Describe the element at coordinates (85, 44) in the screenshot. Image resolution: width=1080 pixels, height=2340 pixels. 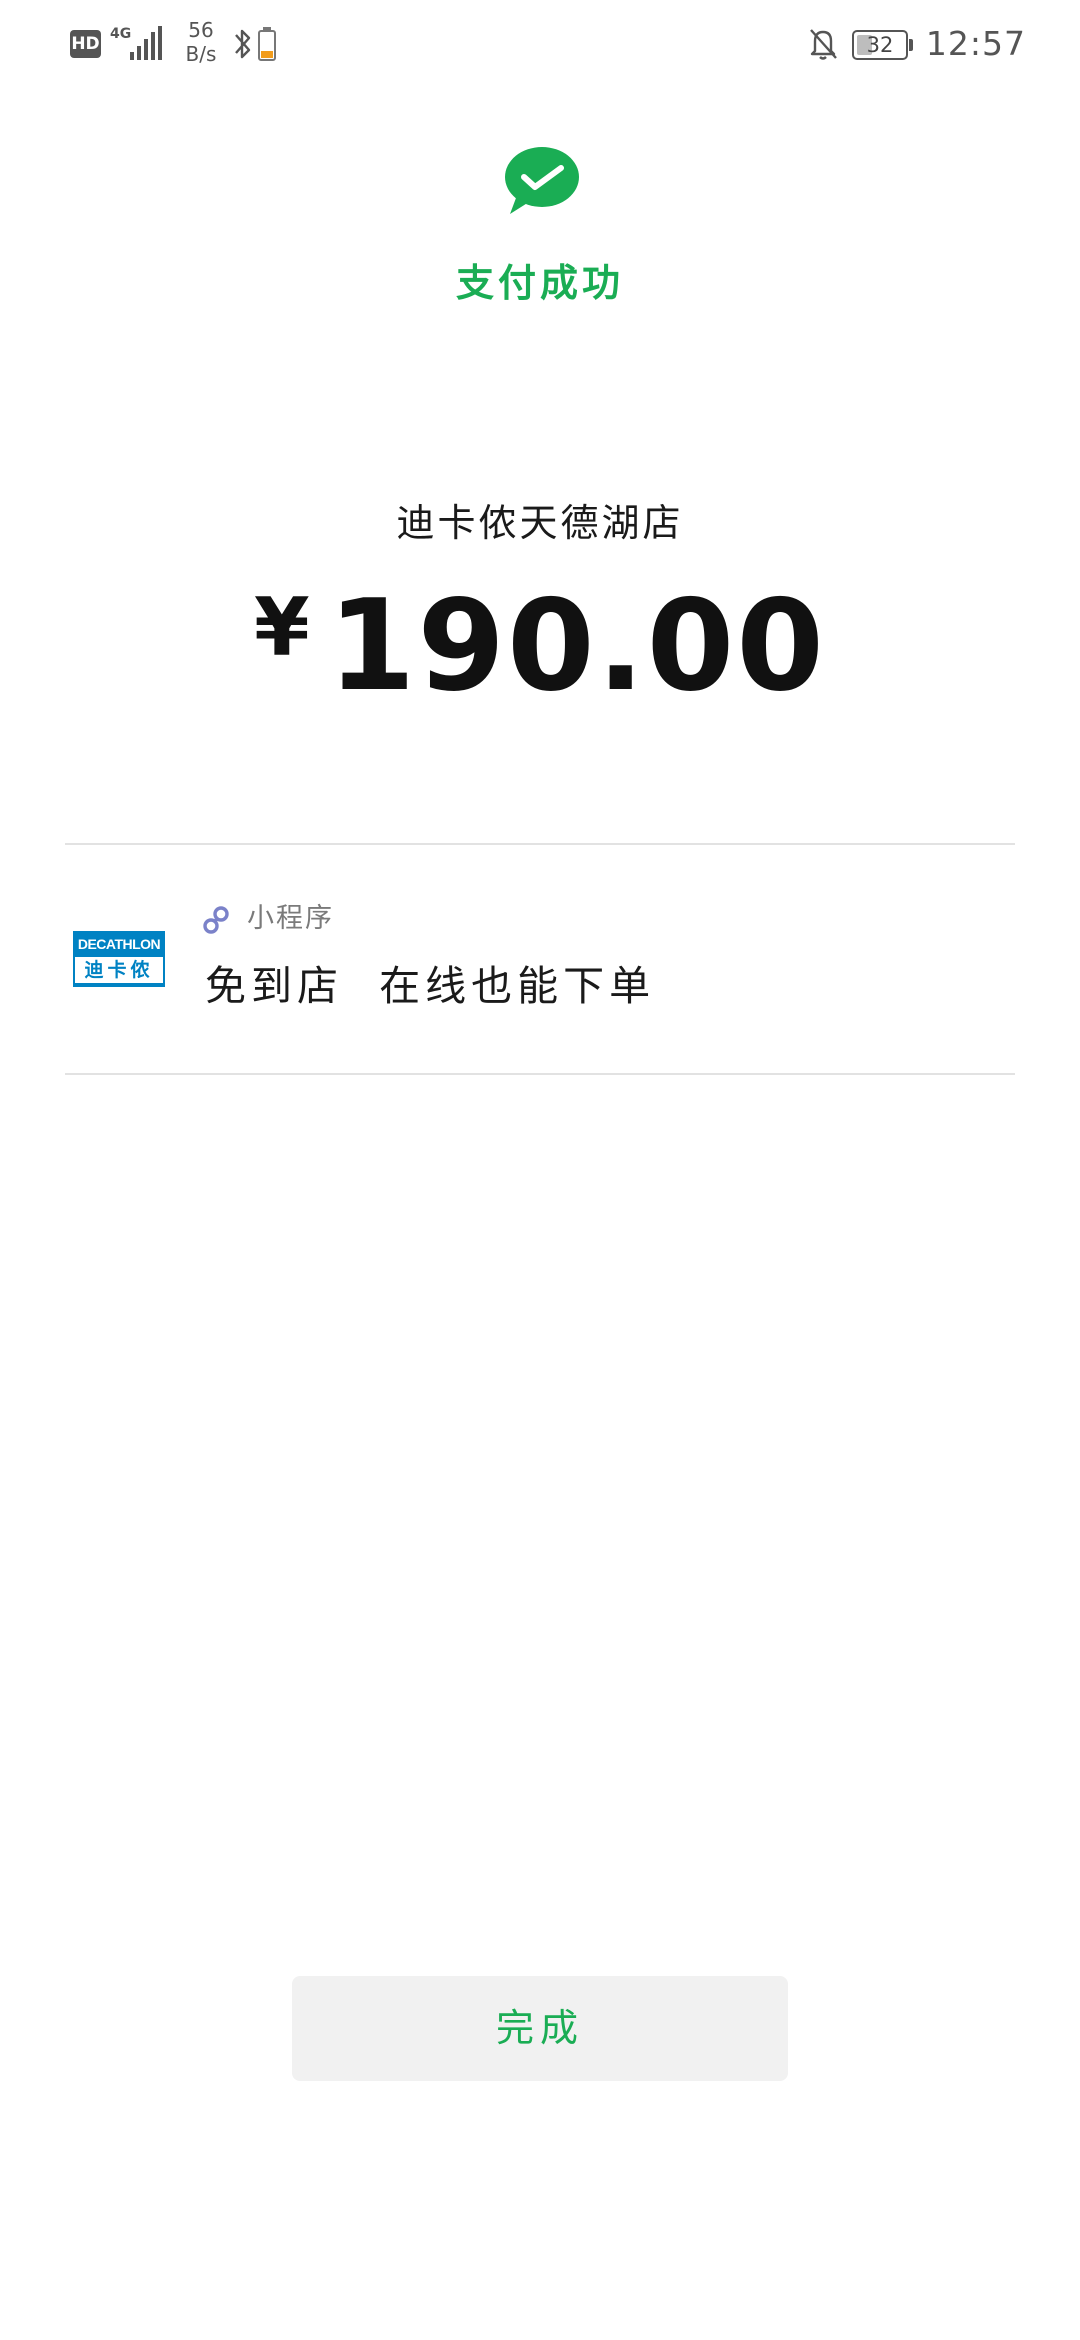
I see `hd-voice-badge: HD` at that location.